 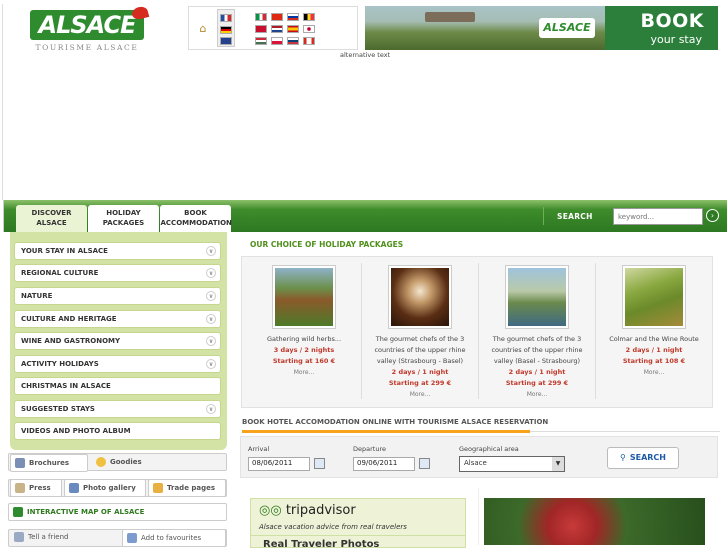 I want to click on menu-item-label: NATURE, so click(x=37, y=296).